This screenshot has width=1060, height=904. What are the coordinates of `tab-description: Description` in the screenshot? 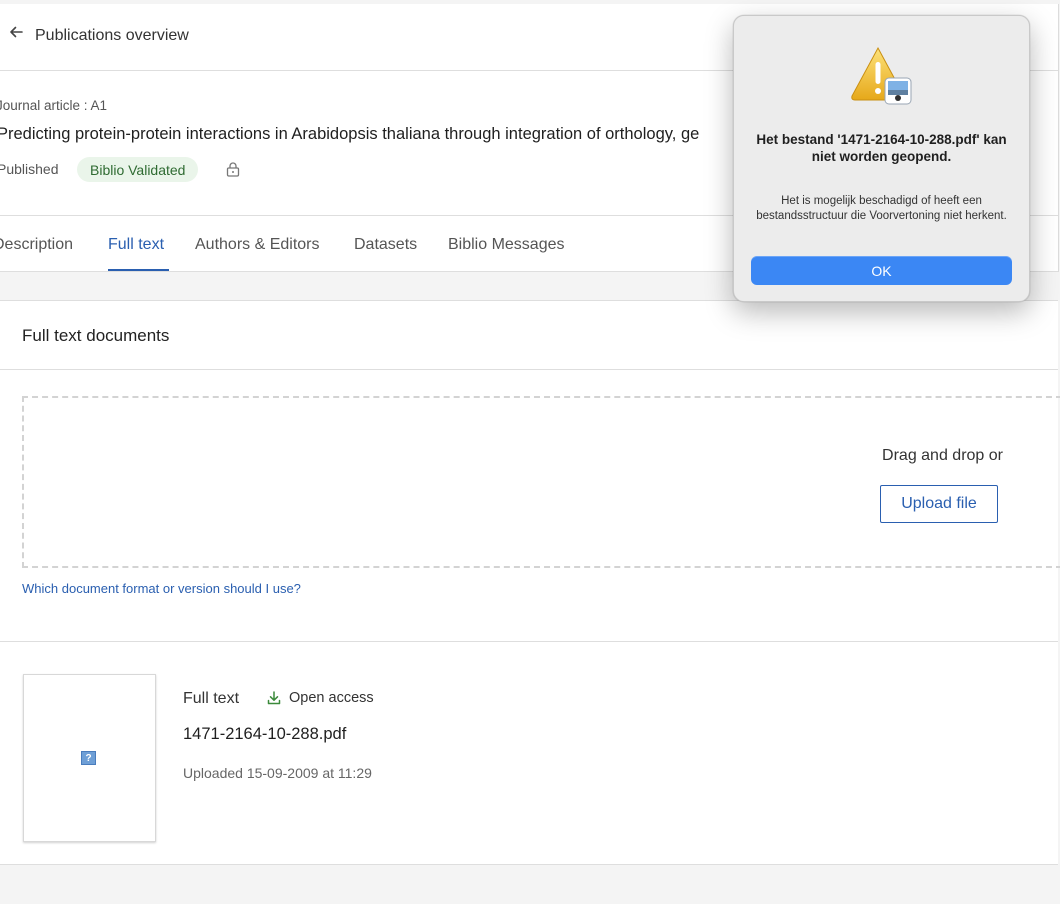 It's located at (36, 245).